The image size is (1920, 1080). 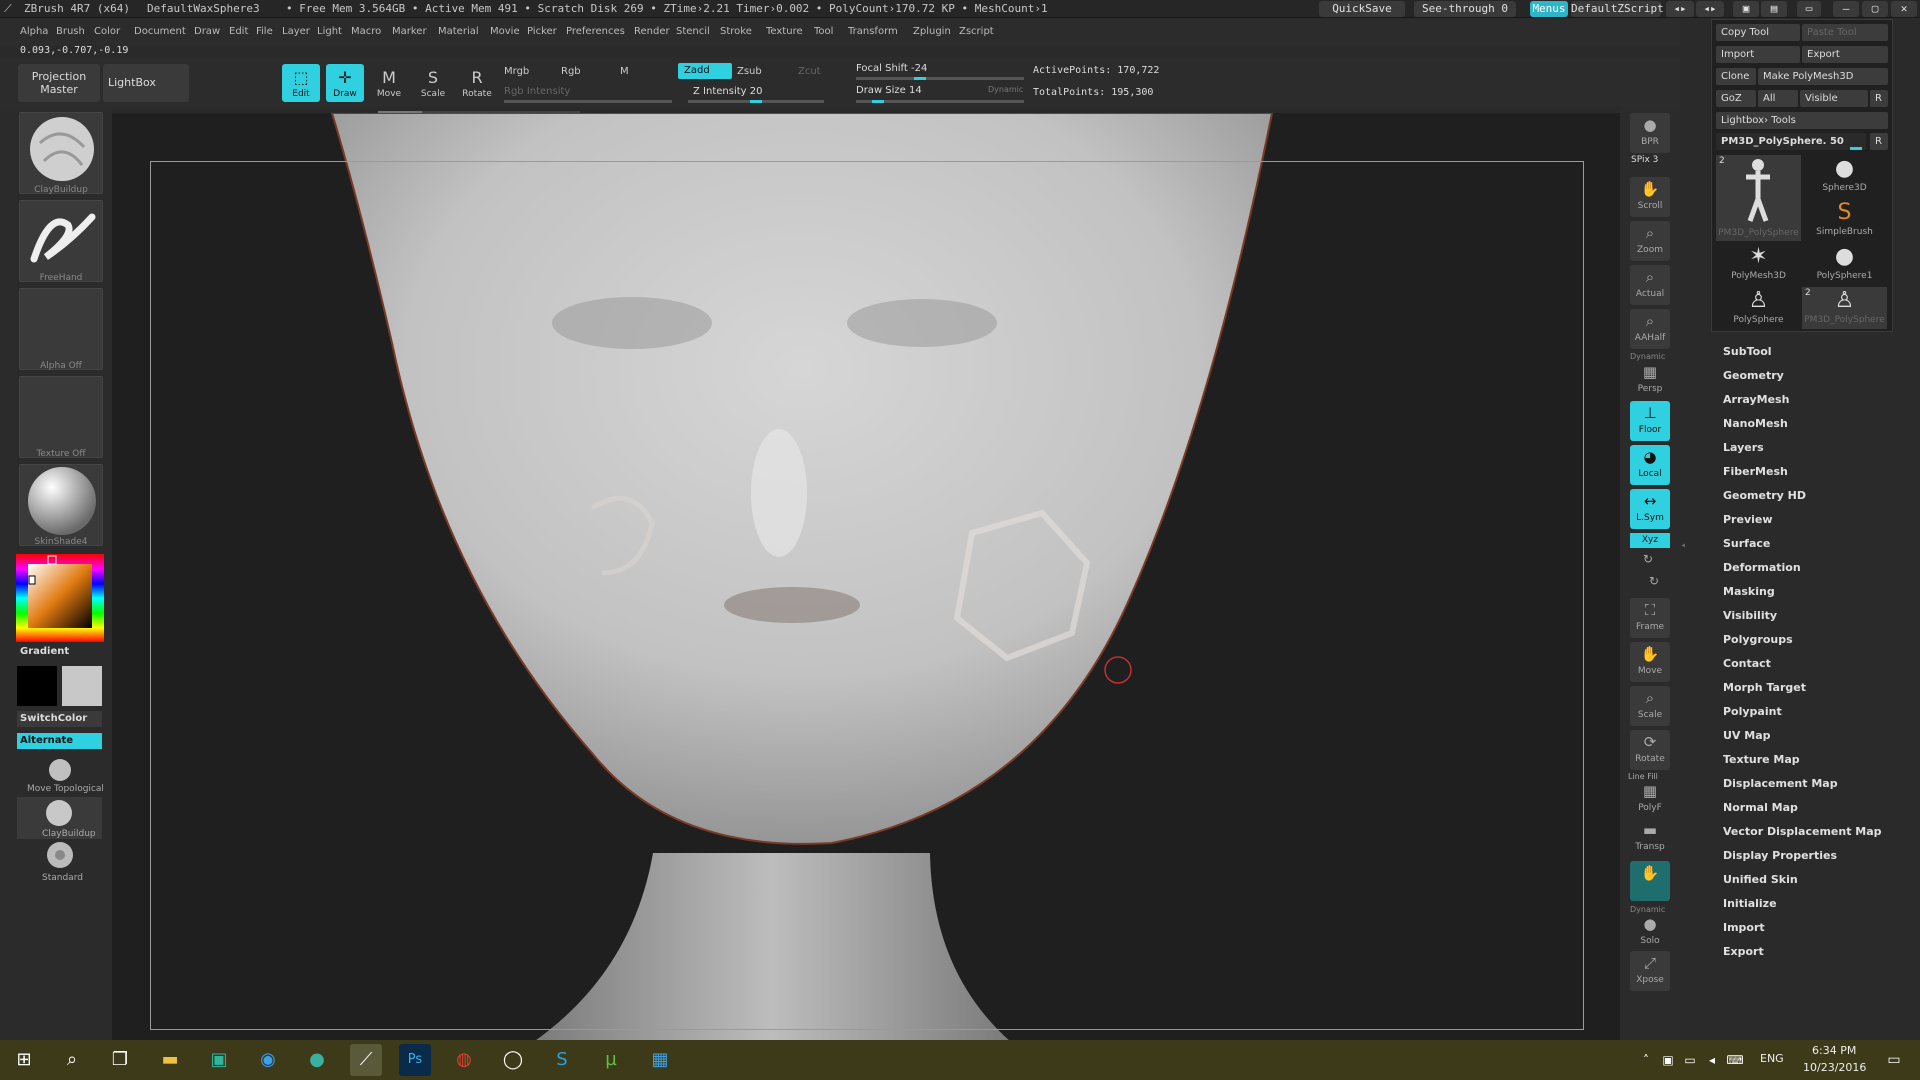 I want to click on menu-movie: Movie, so click(x=505, y=31).